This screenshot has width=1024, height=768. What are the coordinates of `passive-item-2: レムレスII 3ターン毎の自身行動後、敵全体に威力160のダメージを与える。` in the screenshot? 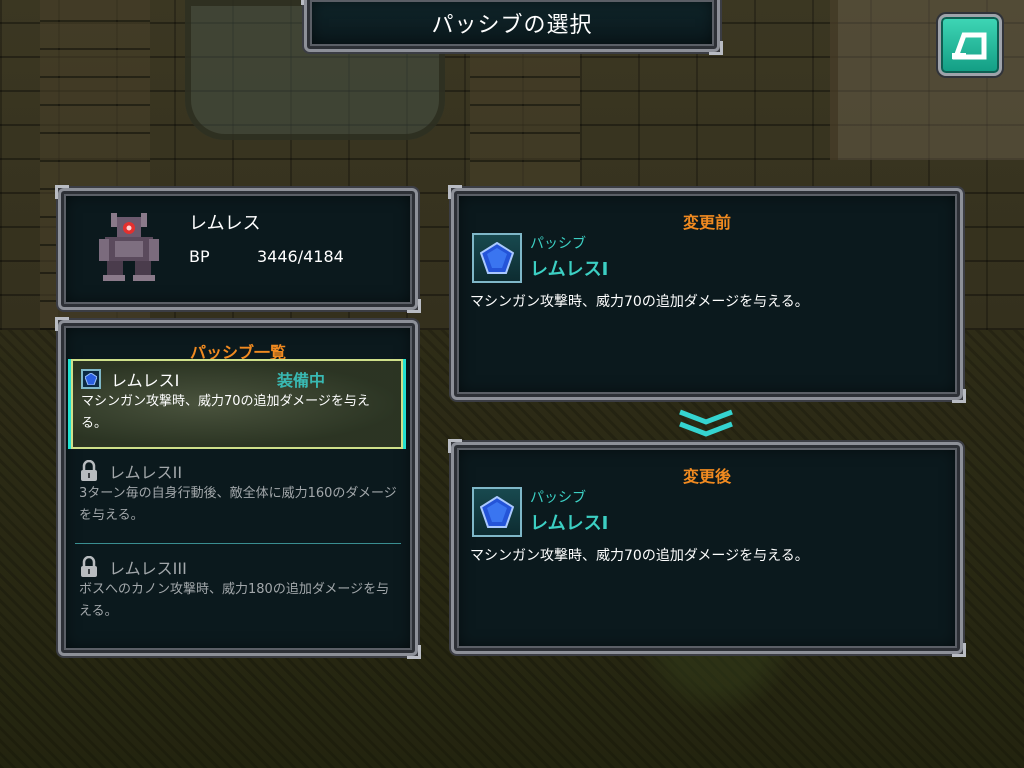 It's located at (237, 498).